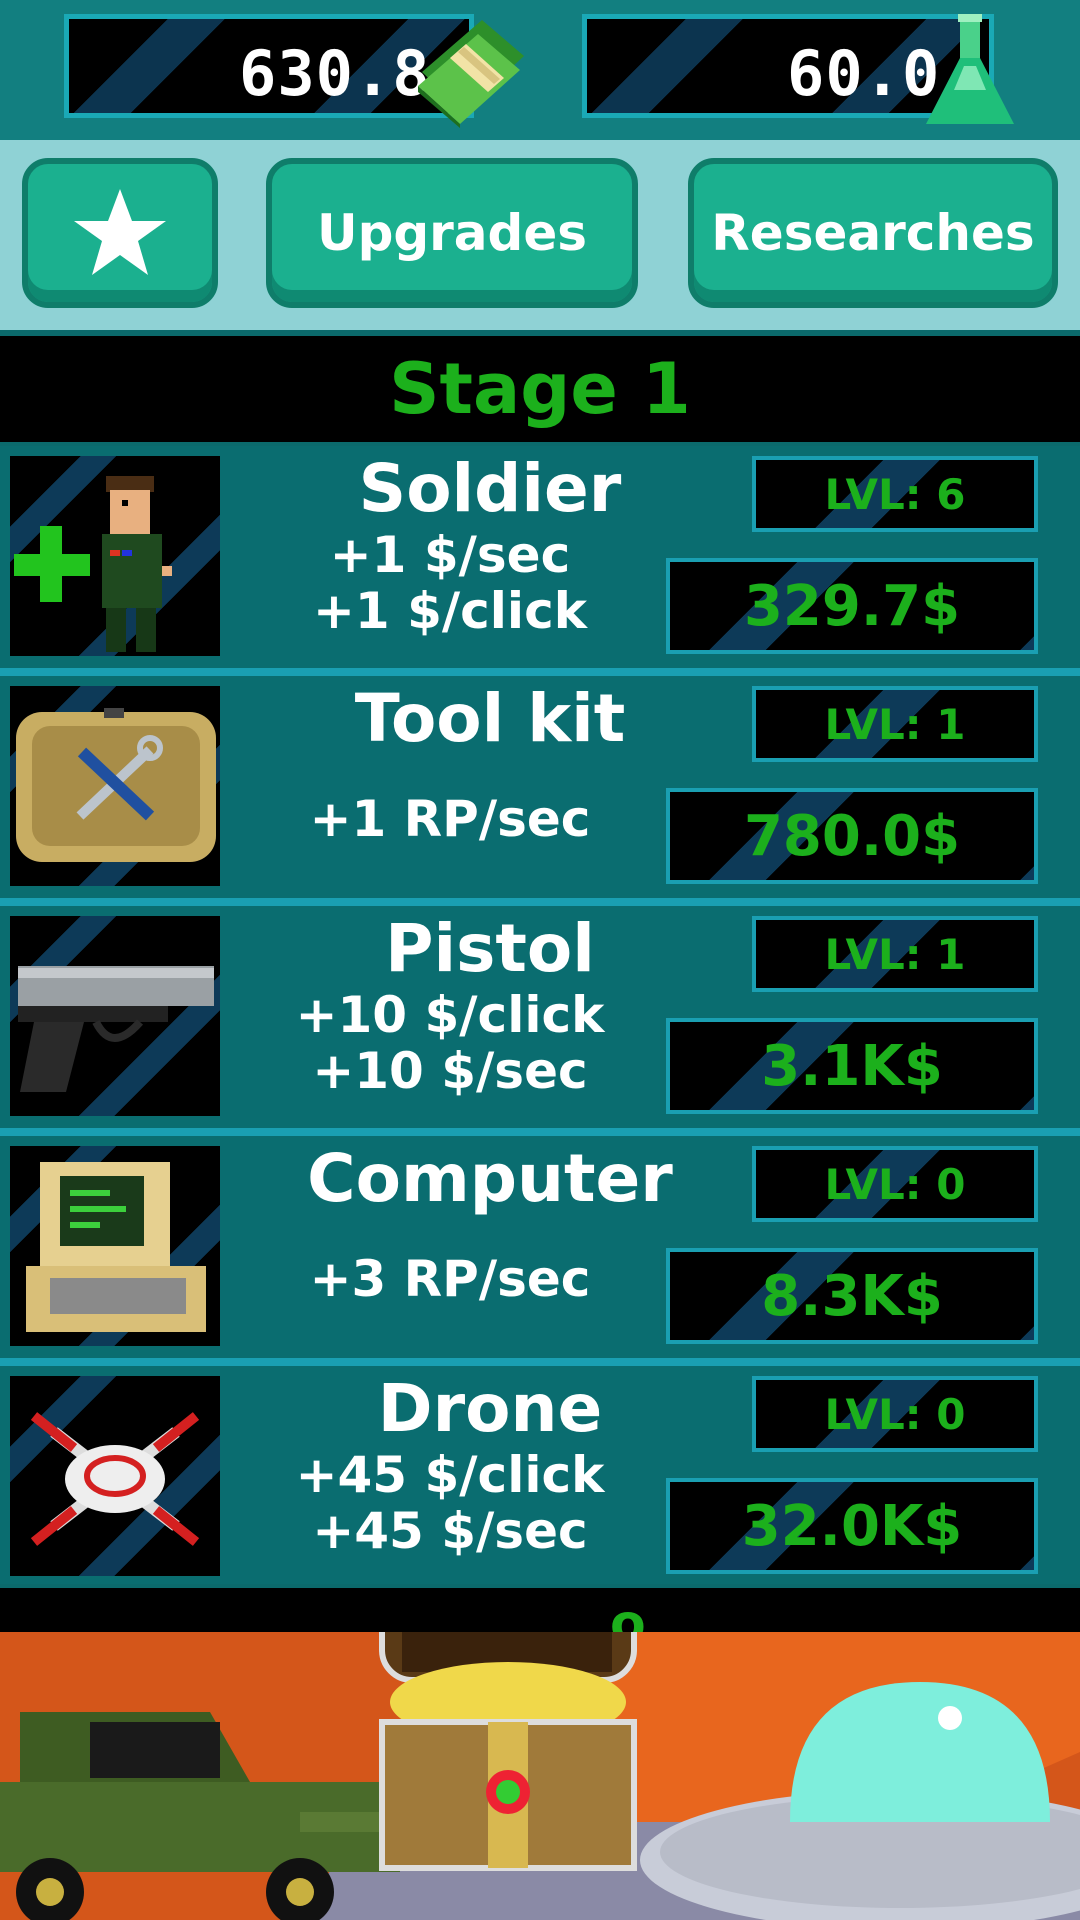 Image resolution: width=1080 pixels, height=1920 pixels. Describe the element at coordinates (970, 69) in the screenshot. I see `flask-icon` at that location.